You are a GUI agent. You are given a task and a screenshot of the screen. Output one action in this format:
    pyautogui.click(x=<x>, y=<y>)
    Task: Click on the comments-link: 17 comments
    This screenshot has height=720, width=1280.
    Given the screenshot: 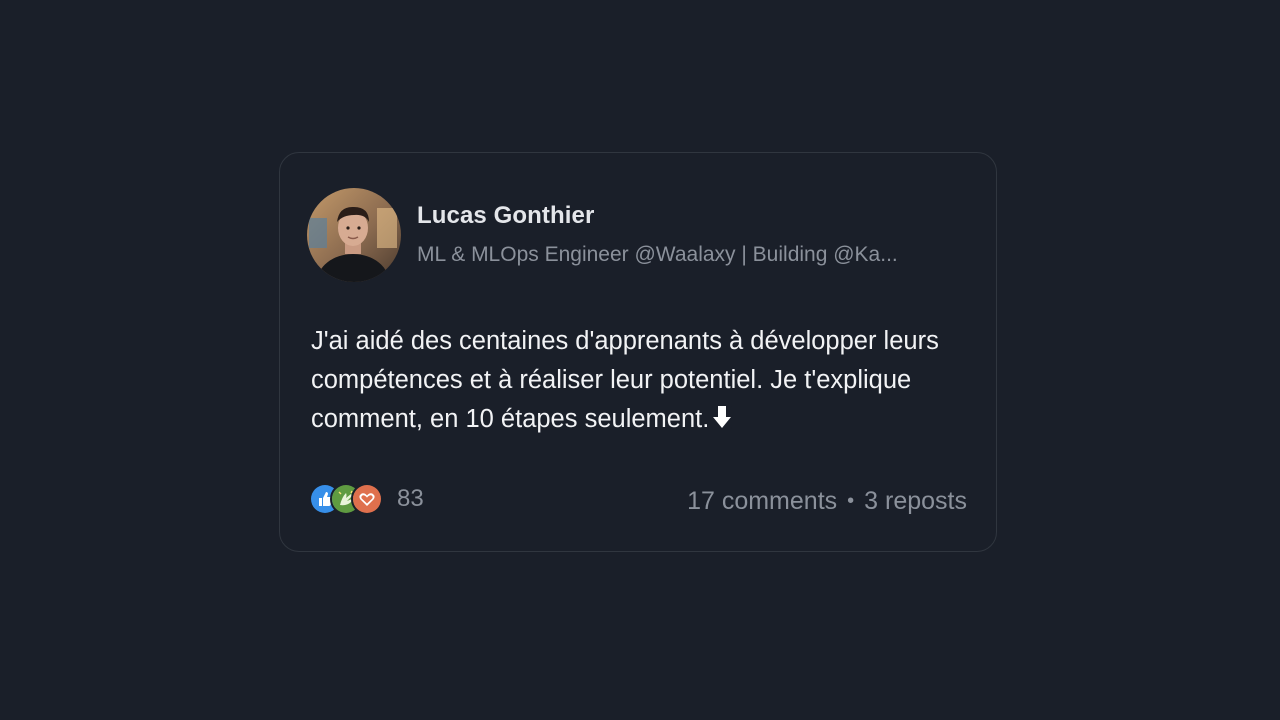 What is the action you would take?
    pyautogui.click(x=762, y=501)
    